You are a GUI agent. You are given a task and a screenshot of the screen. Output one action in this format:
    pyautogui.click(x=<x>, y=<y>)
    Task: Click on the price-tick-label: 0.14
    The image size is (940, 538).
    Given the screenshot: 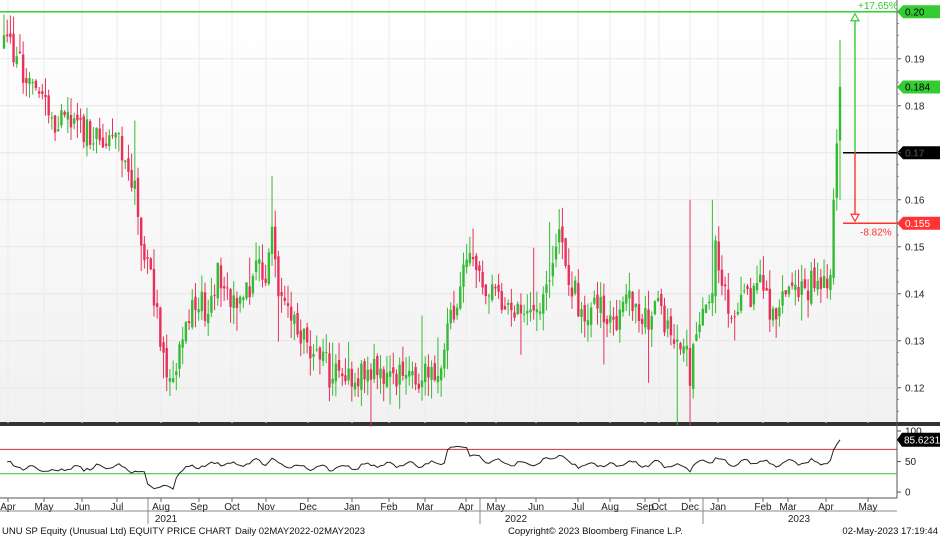 What is the action you would take?
    pyautogui.click(x=915, y=294)
    